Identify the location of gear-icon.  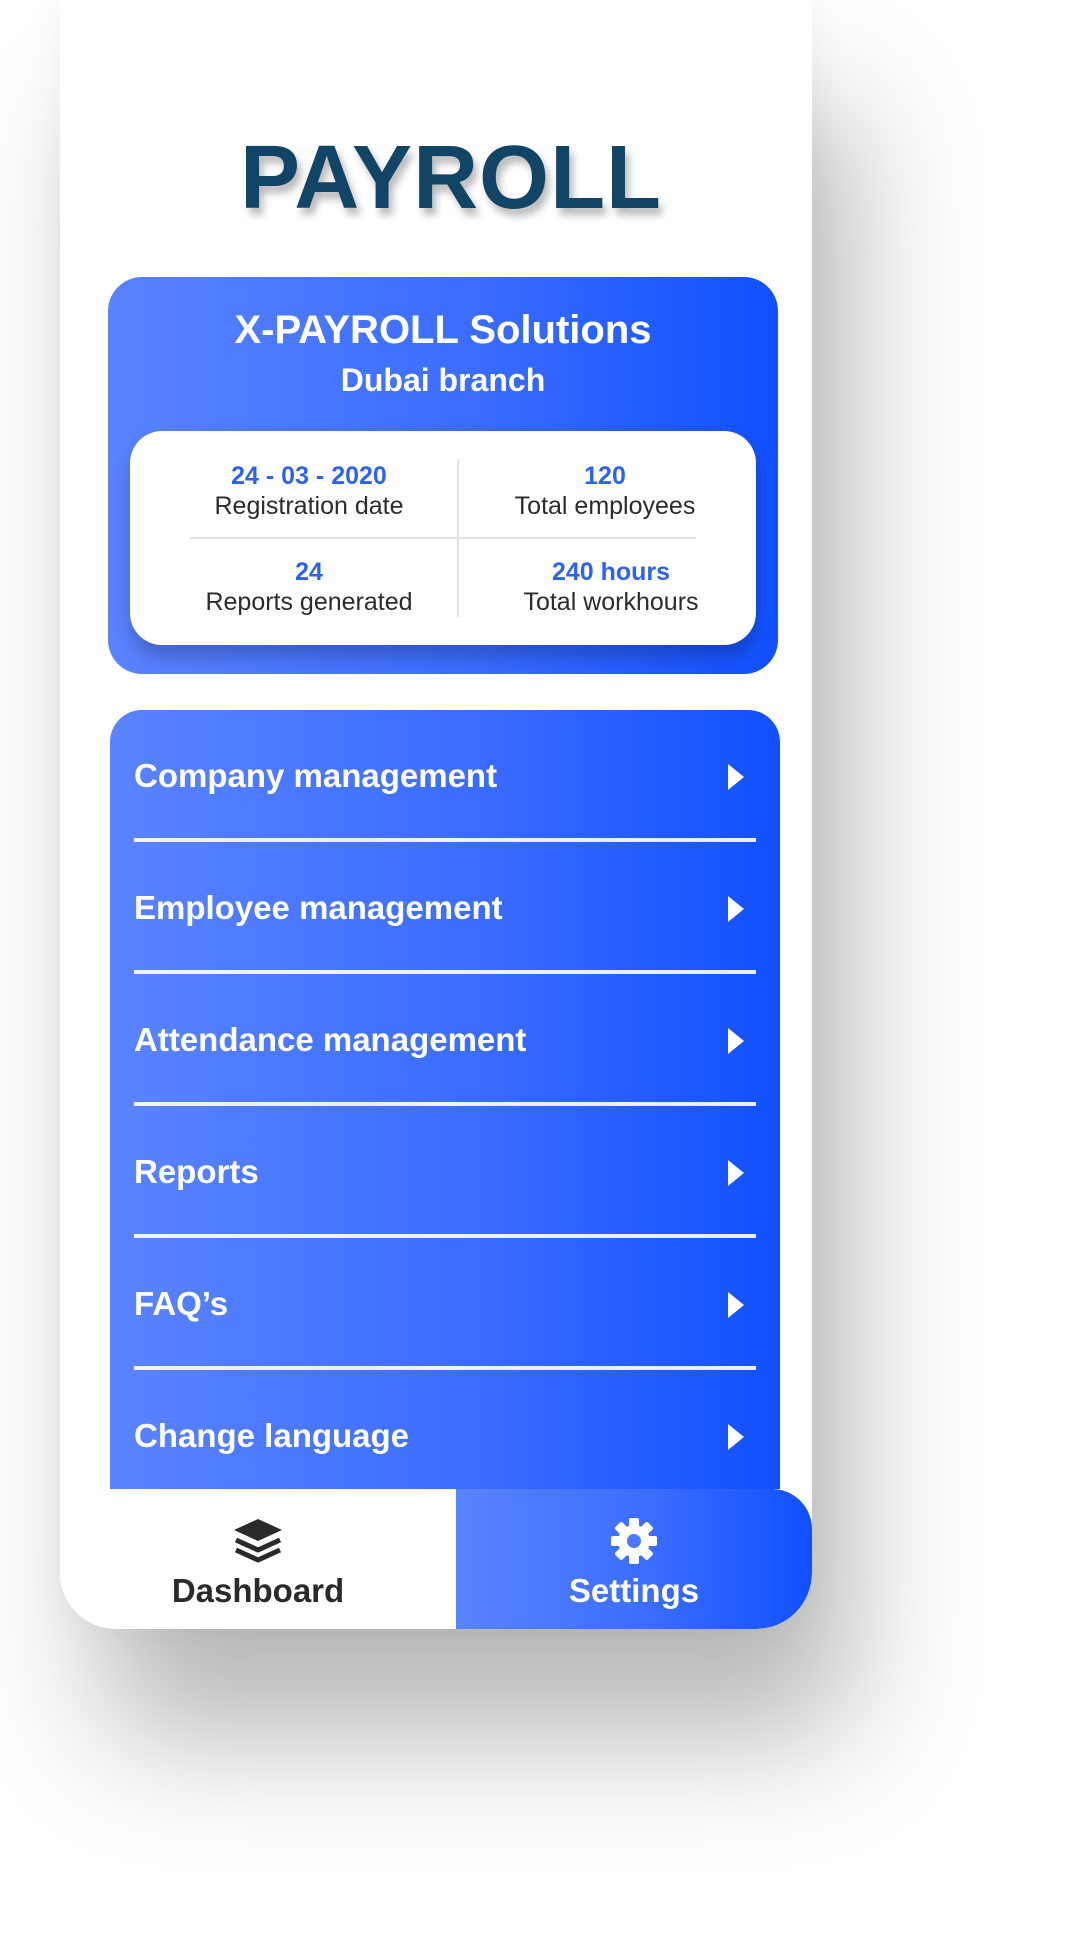
(634, 1541).